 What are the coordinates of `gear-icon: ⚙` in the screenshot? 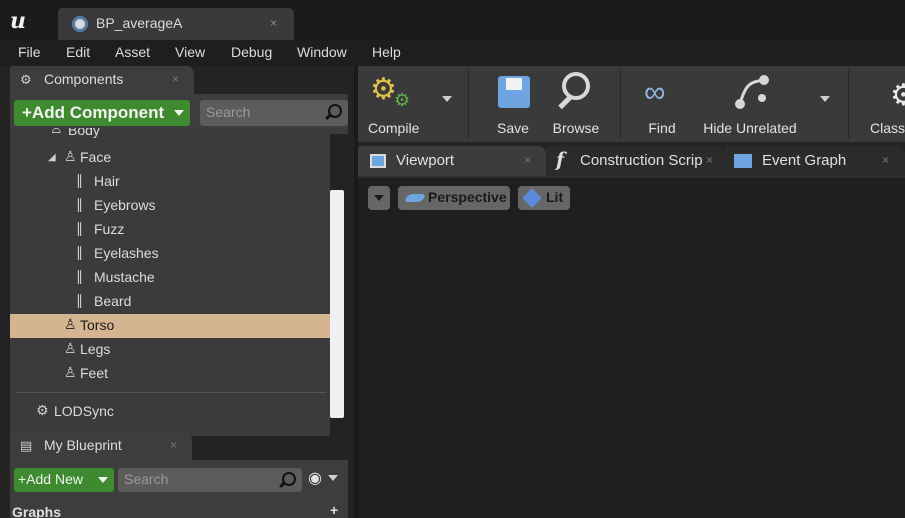 It's located at (897, 95).